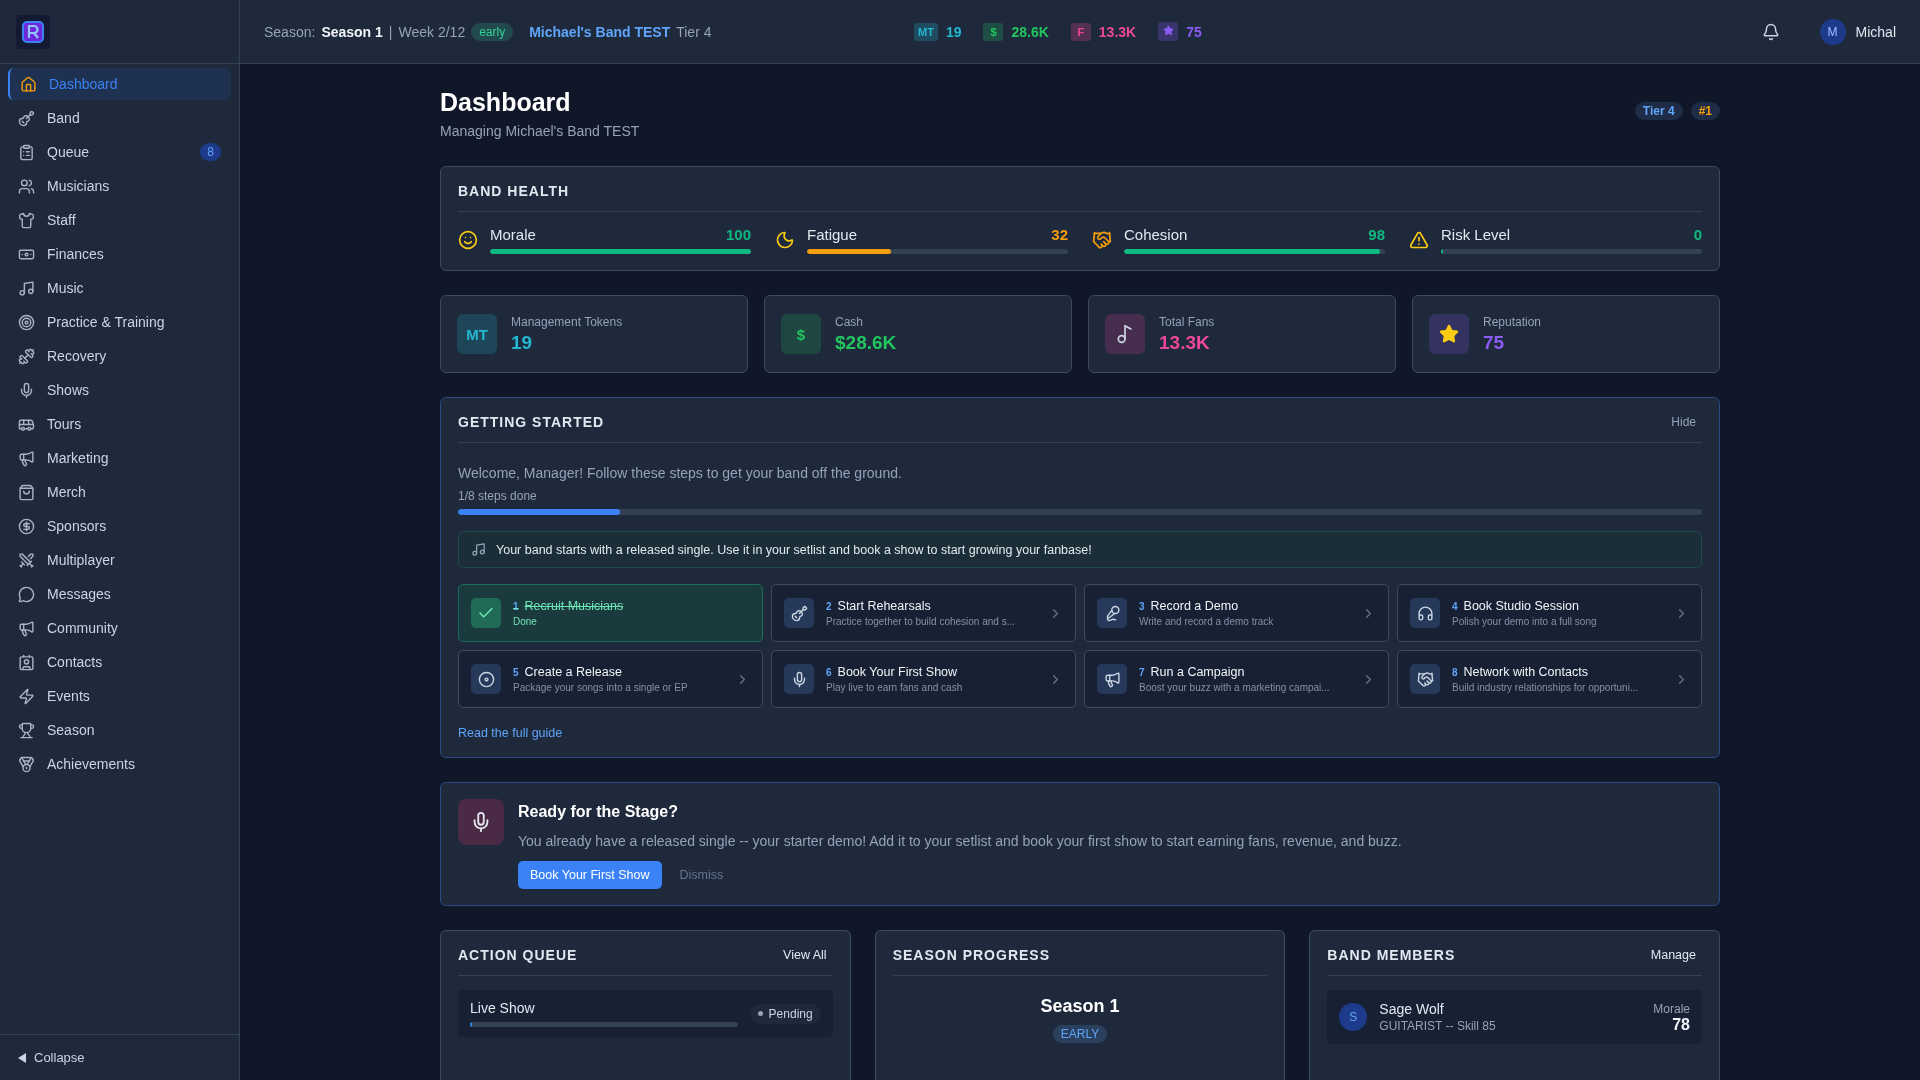 The height and width of the screenshot is (1080, 1920). I want to click on contact-card-icon, so click(26, 662).